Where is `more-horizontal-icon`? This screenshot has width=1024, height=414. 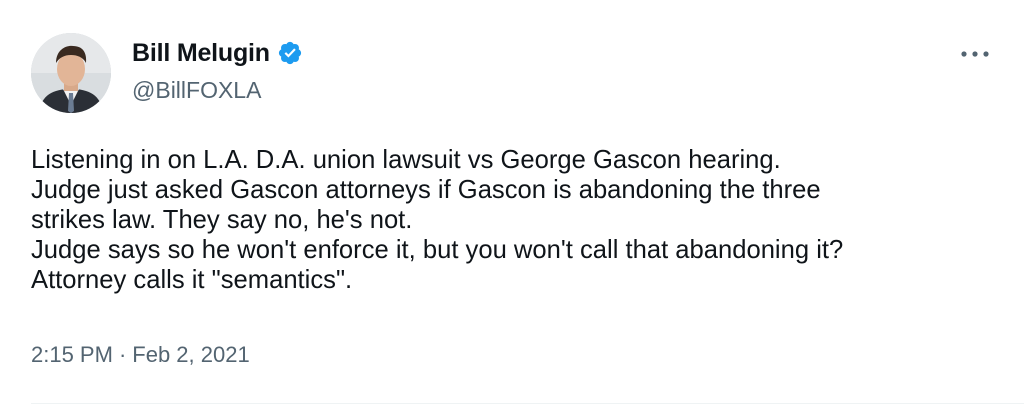 more-horizontal-icon is located at coordinates (975, 54).